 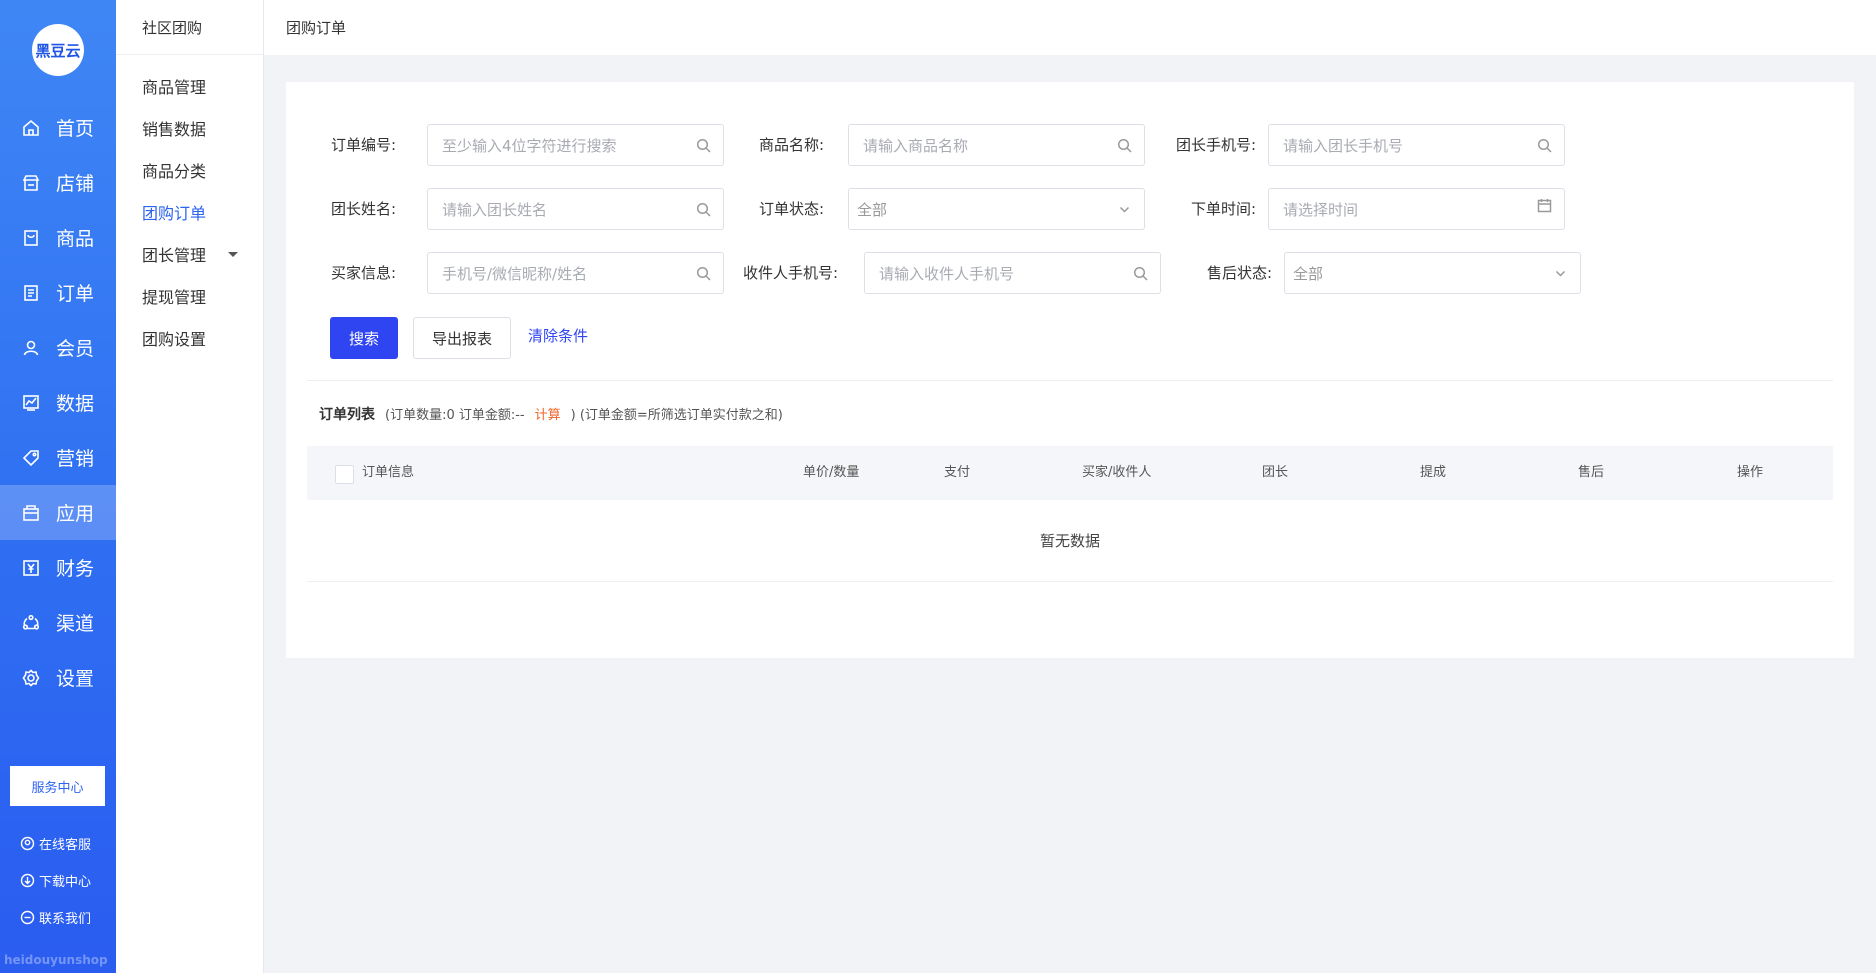 I want to click on subnav-item-product-category: 商品分类, so click(x=189, y=170).